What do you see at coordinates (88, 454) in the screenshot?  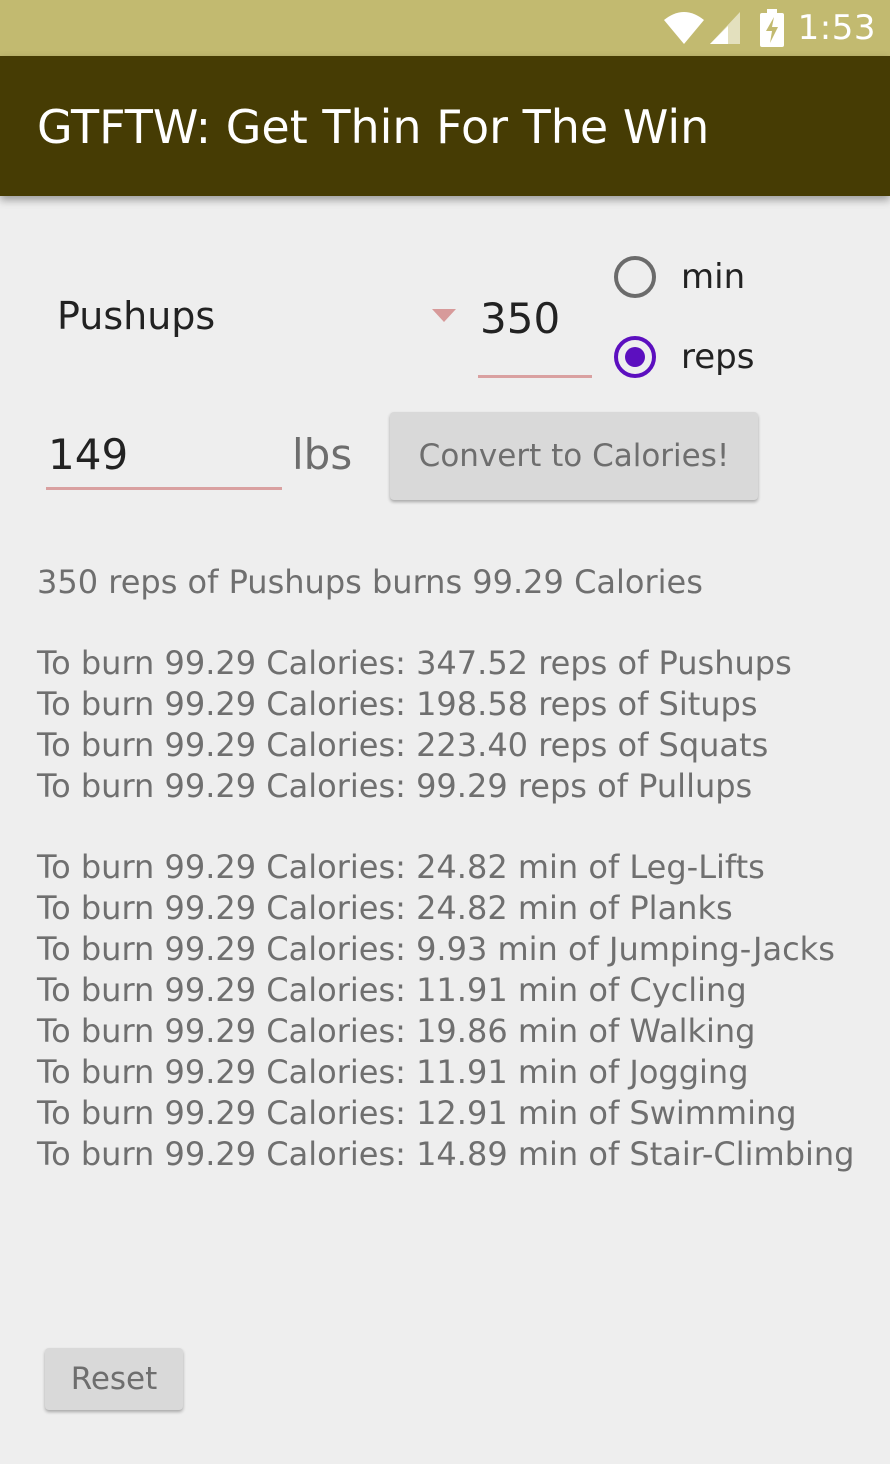 I see `weight-value: 149` at bounding box center [88, 454].